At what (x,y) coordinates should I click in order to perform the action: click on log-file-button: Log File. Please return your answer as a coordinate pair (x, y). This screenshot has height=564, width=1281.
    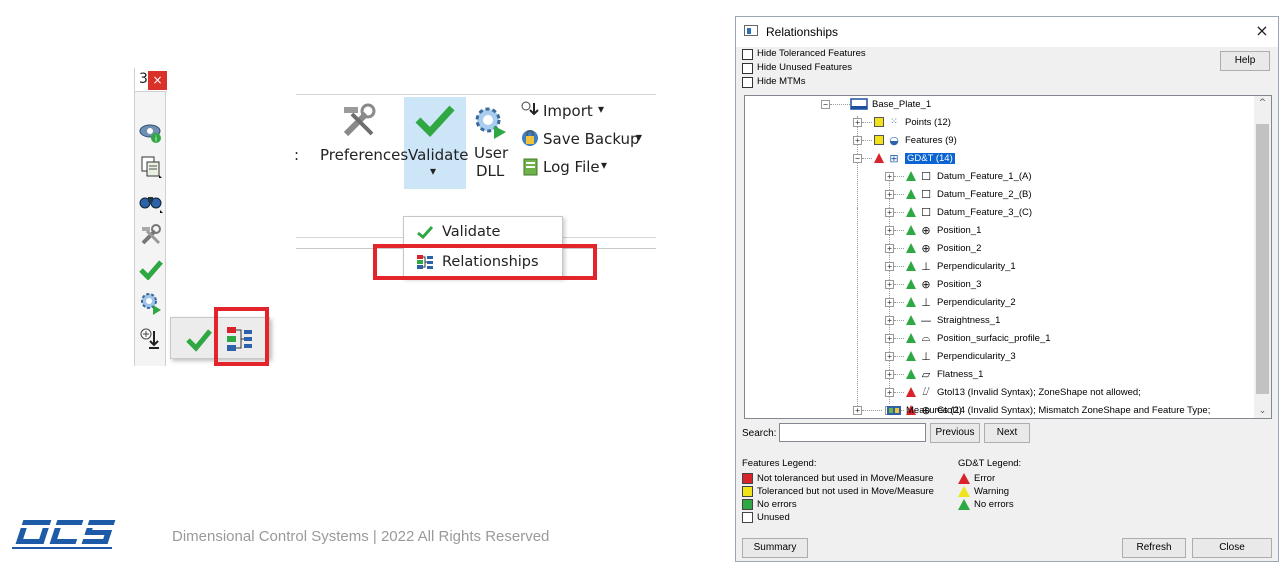
    Looking at the image, I should click on (571, 167).